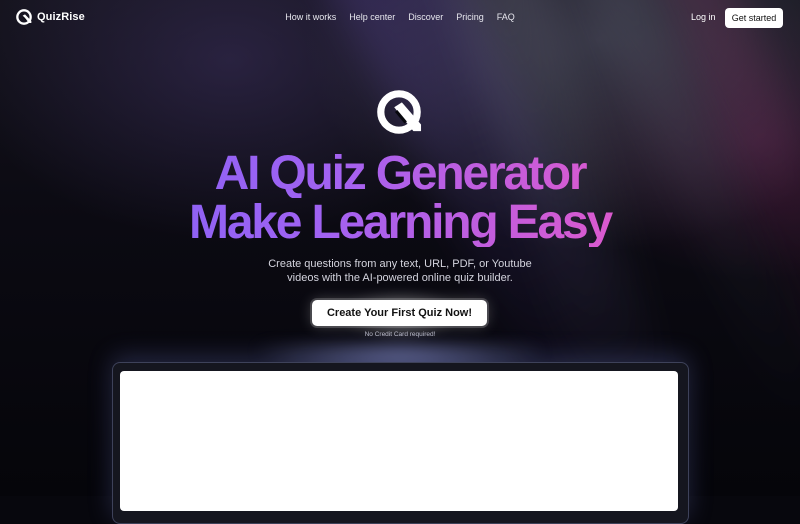 Image resolution: width=800 pixels, height=524 pixels. I want to click on hero-headline-line1: AI Quiz Generator, so click(400, 174).